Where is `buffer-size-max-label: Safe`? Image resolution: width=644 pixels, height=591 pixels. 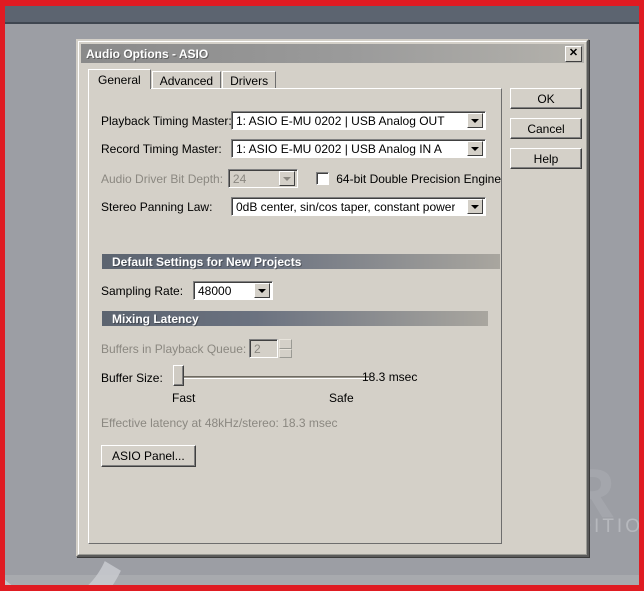
buffer-size-max-label: Safe is located at coordinates (341, 398).